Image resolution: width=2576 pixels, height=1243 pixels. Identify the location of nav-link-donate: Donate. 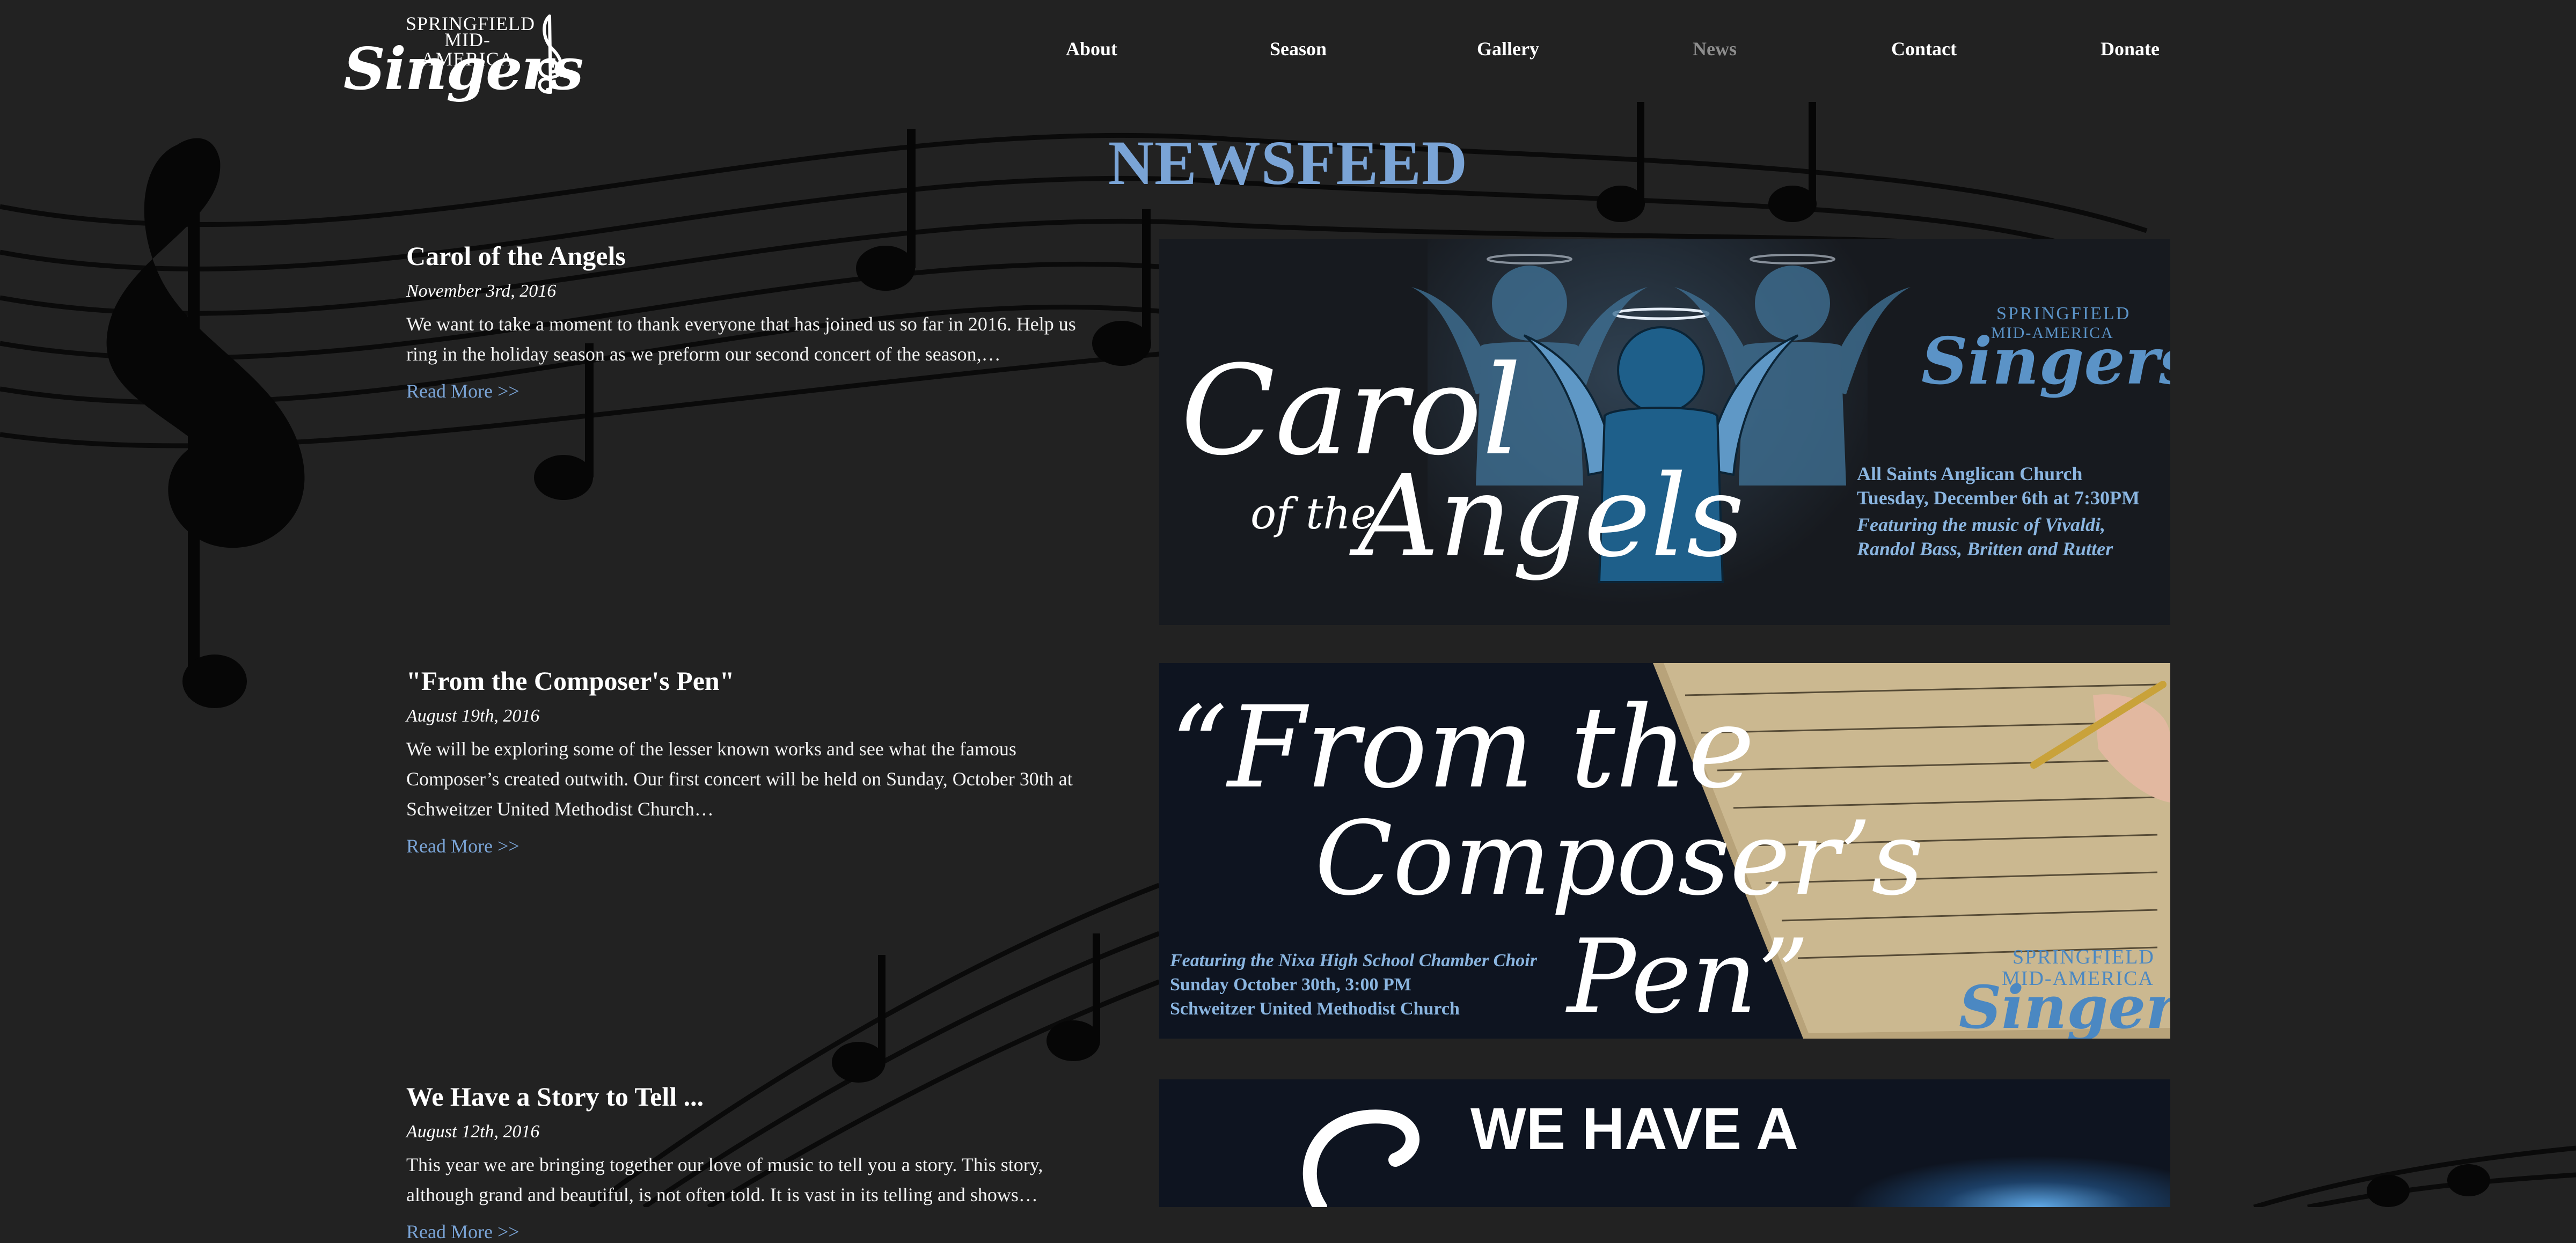
(2130, 49).